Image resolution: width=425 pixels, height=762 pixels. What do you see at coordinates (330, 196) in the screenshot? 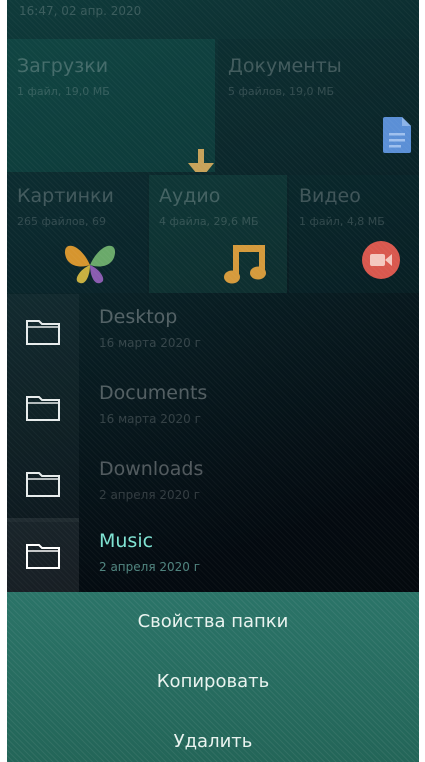
I see `tile-title: Видео` at bounding box center [330, 196].